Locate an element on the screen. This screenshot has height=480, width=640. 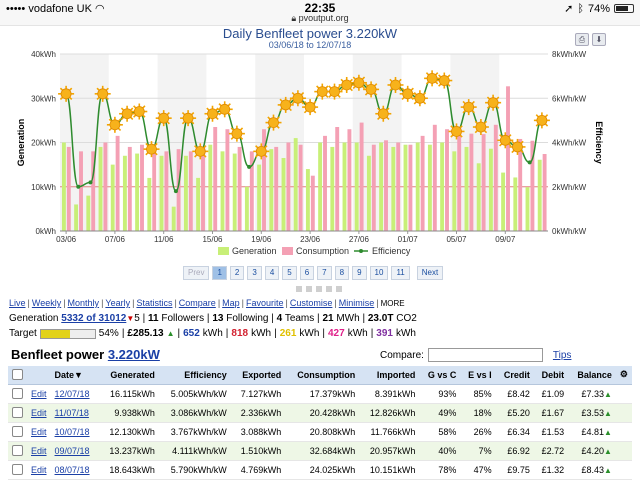
address-bar: 🔒︎ pvoutput.org is located at coordinates (320, 18).